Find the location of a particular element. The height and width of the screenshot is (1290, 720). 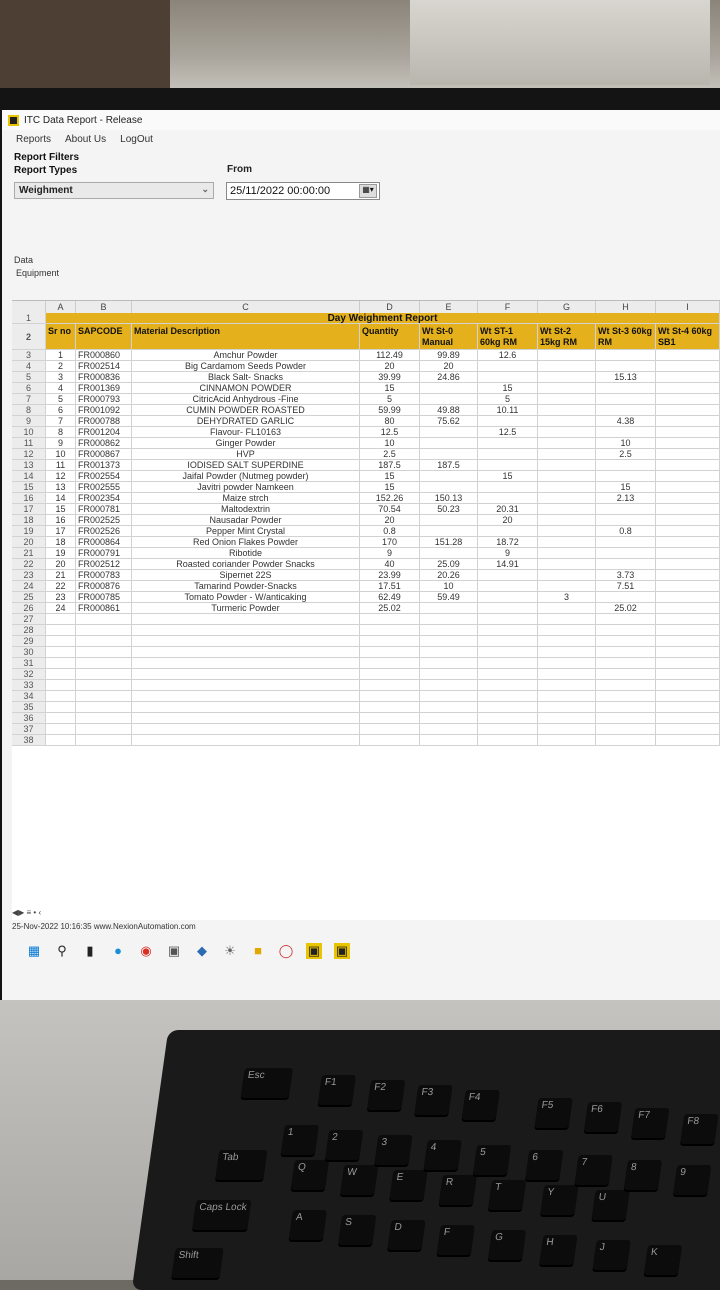

row-number: 17 is located at coordinates (29, 509).